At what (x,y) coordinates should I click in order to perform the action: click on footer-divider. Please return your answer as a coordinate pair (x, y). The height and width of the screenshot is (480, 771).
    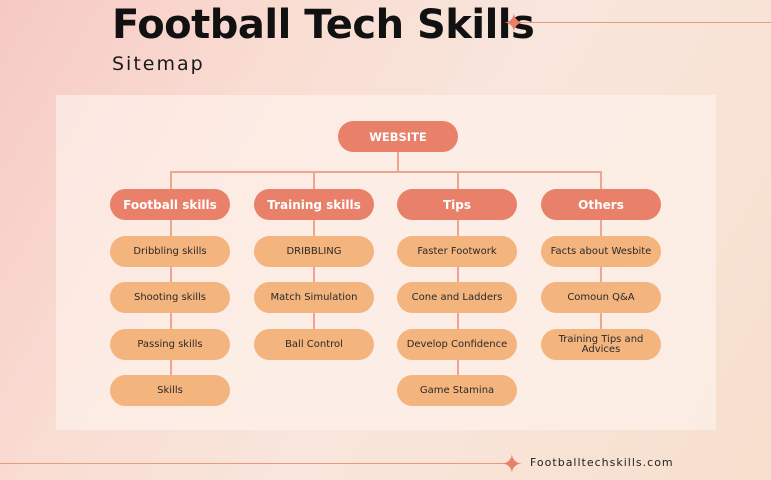
    Looking at the image, I should click on (253, 463).